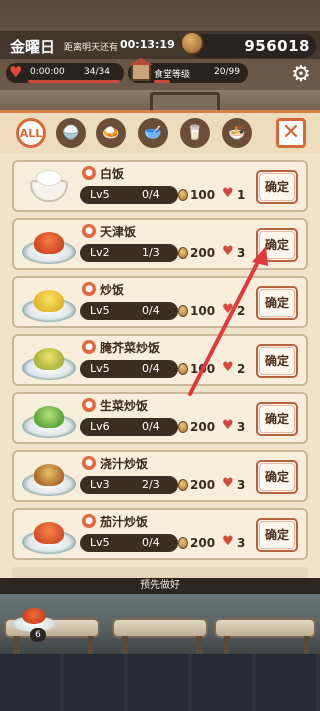 The height and width of the screenshot is (711, 320). I want to click on dish-name: 天津饭, so click(118, 232).